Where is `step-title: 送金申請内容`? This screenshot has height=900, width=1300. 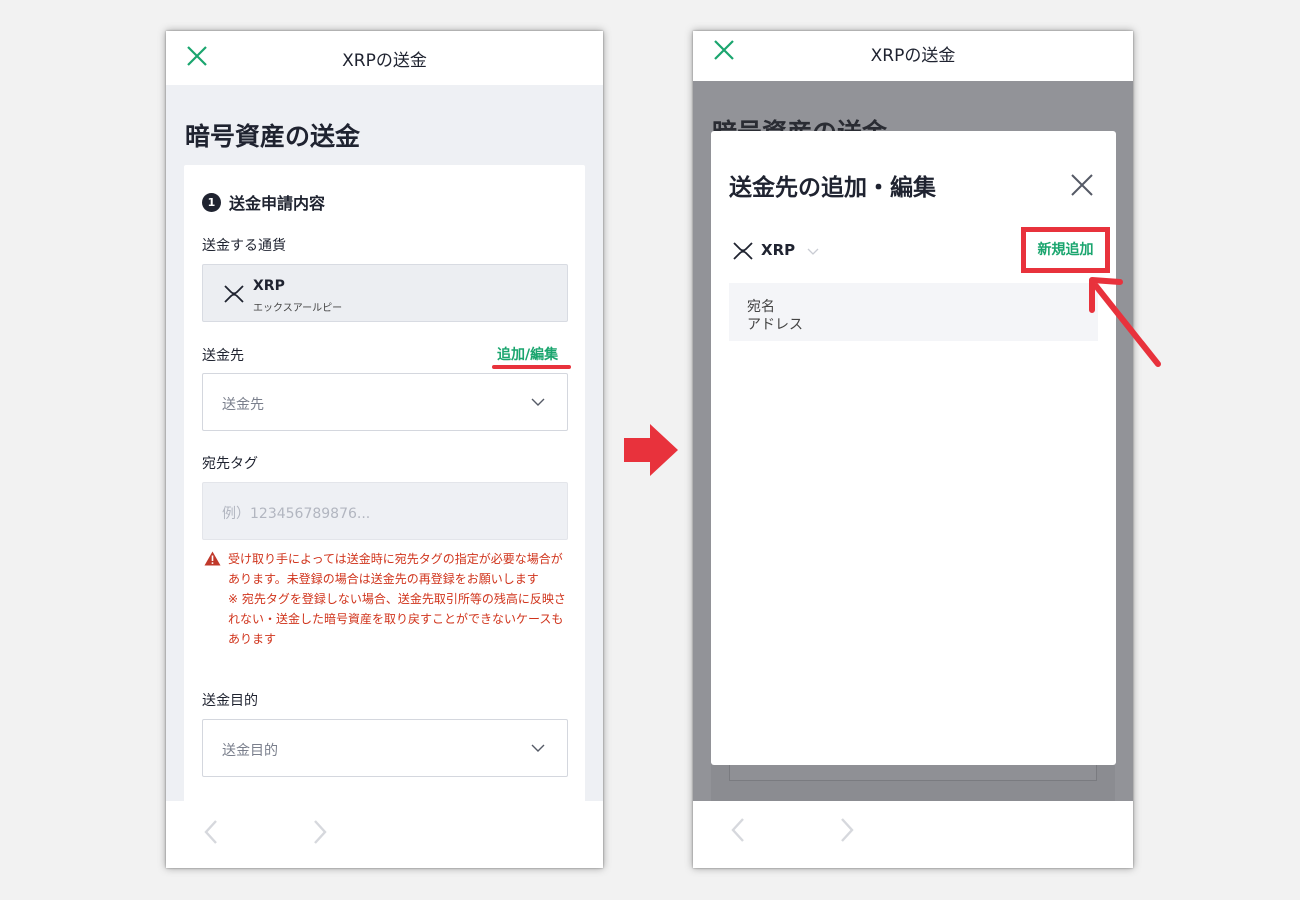
step-title: 送金申請内容 is located at coordinates (277, 203).